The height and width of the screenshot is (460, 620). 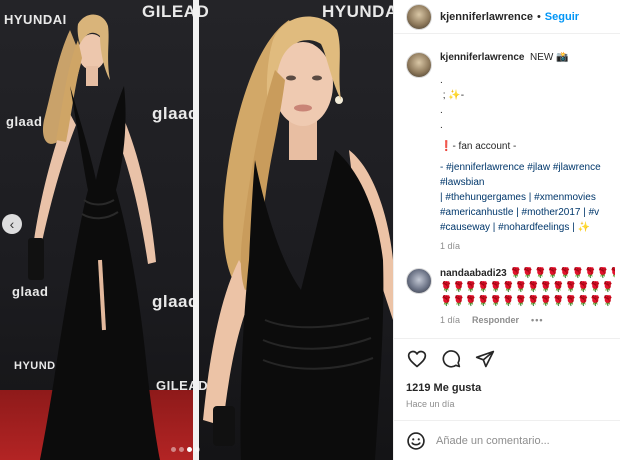 What do you see at coordinates (562, 273) in the screenshot?
I see `comment-text: 🌹🌹🌹🌹🌹🌹🌹🌹🌹🌹🌹` at bounding box center [562, 273].